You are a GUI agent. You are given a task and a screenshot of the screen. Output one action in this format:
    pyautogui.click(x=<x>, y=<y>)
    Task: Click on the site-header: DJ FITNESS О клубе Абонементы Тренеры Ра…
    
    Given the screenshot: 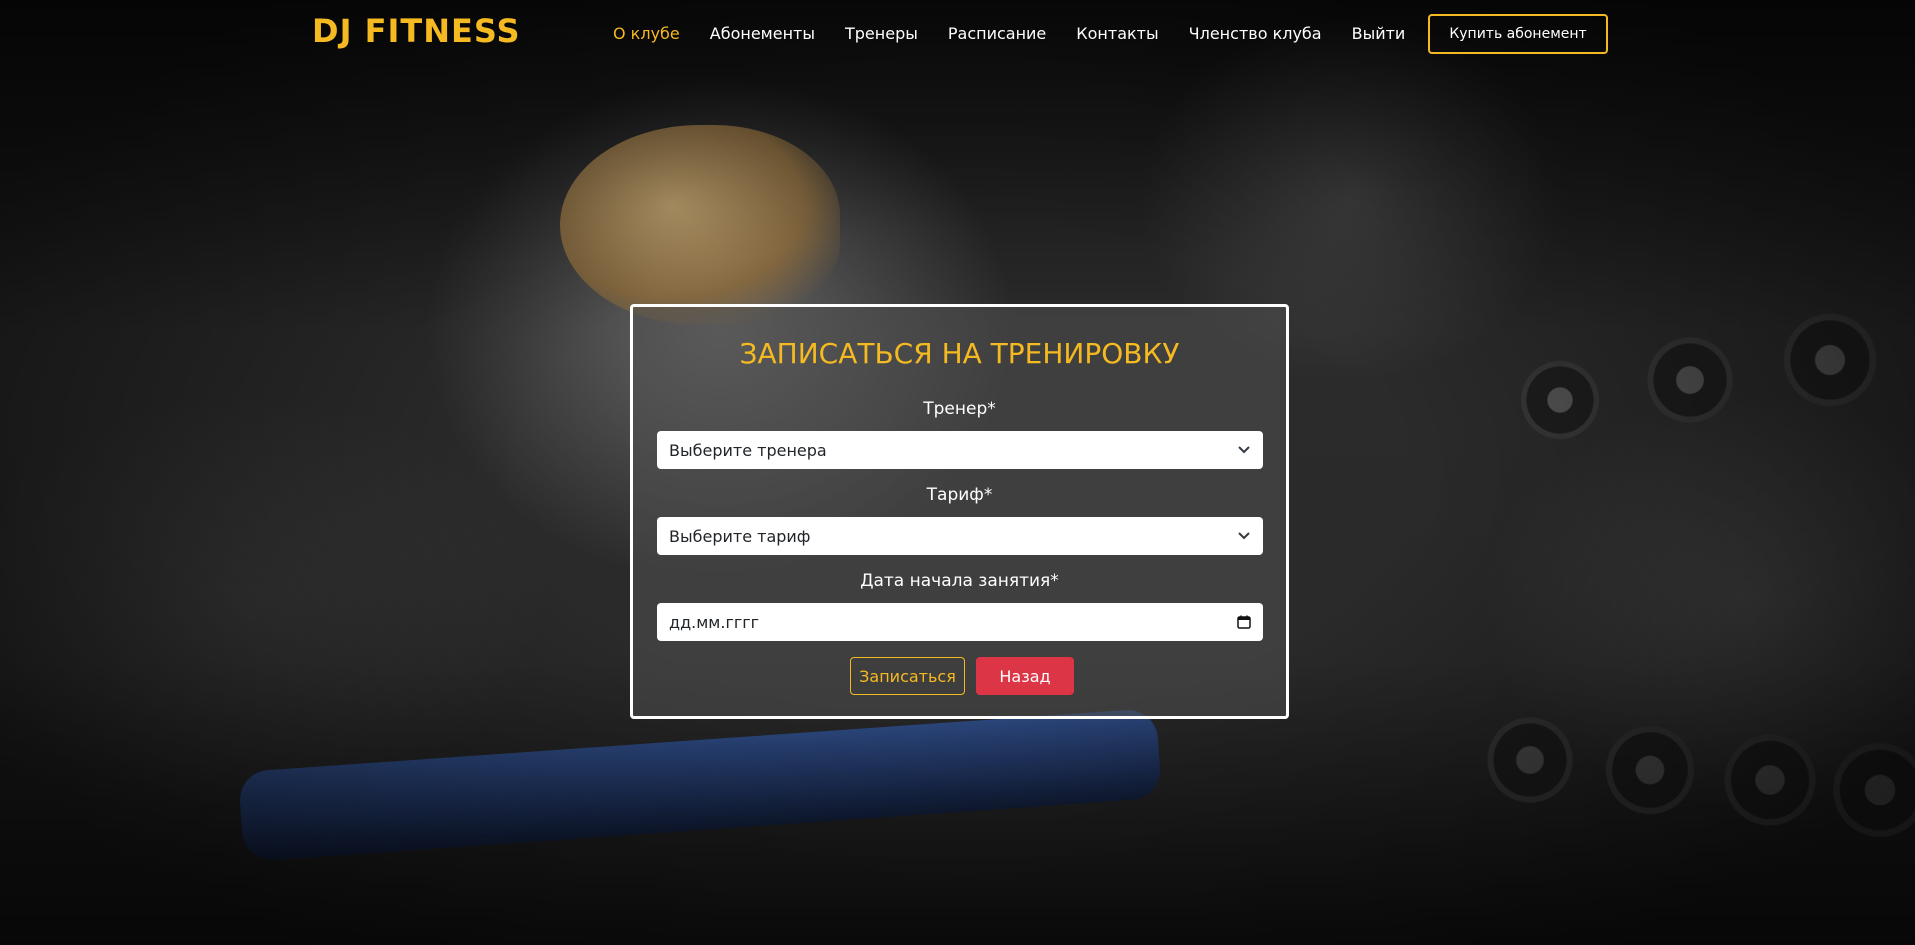 What is the action you would take?
    pyautogui.click(x=957, y=34)
    